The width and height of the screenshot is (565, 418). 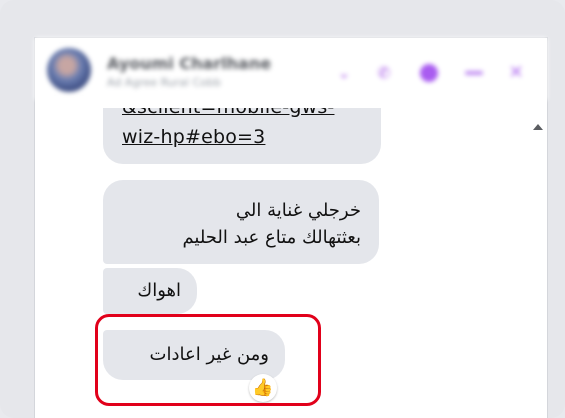 What do you see at coordinates (537, 263) in the screenshot?
I see `scrollbar` at bounding box center [537, 263].